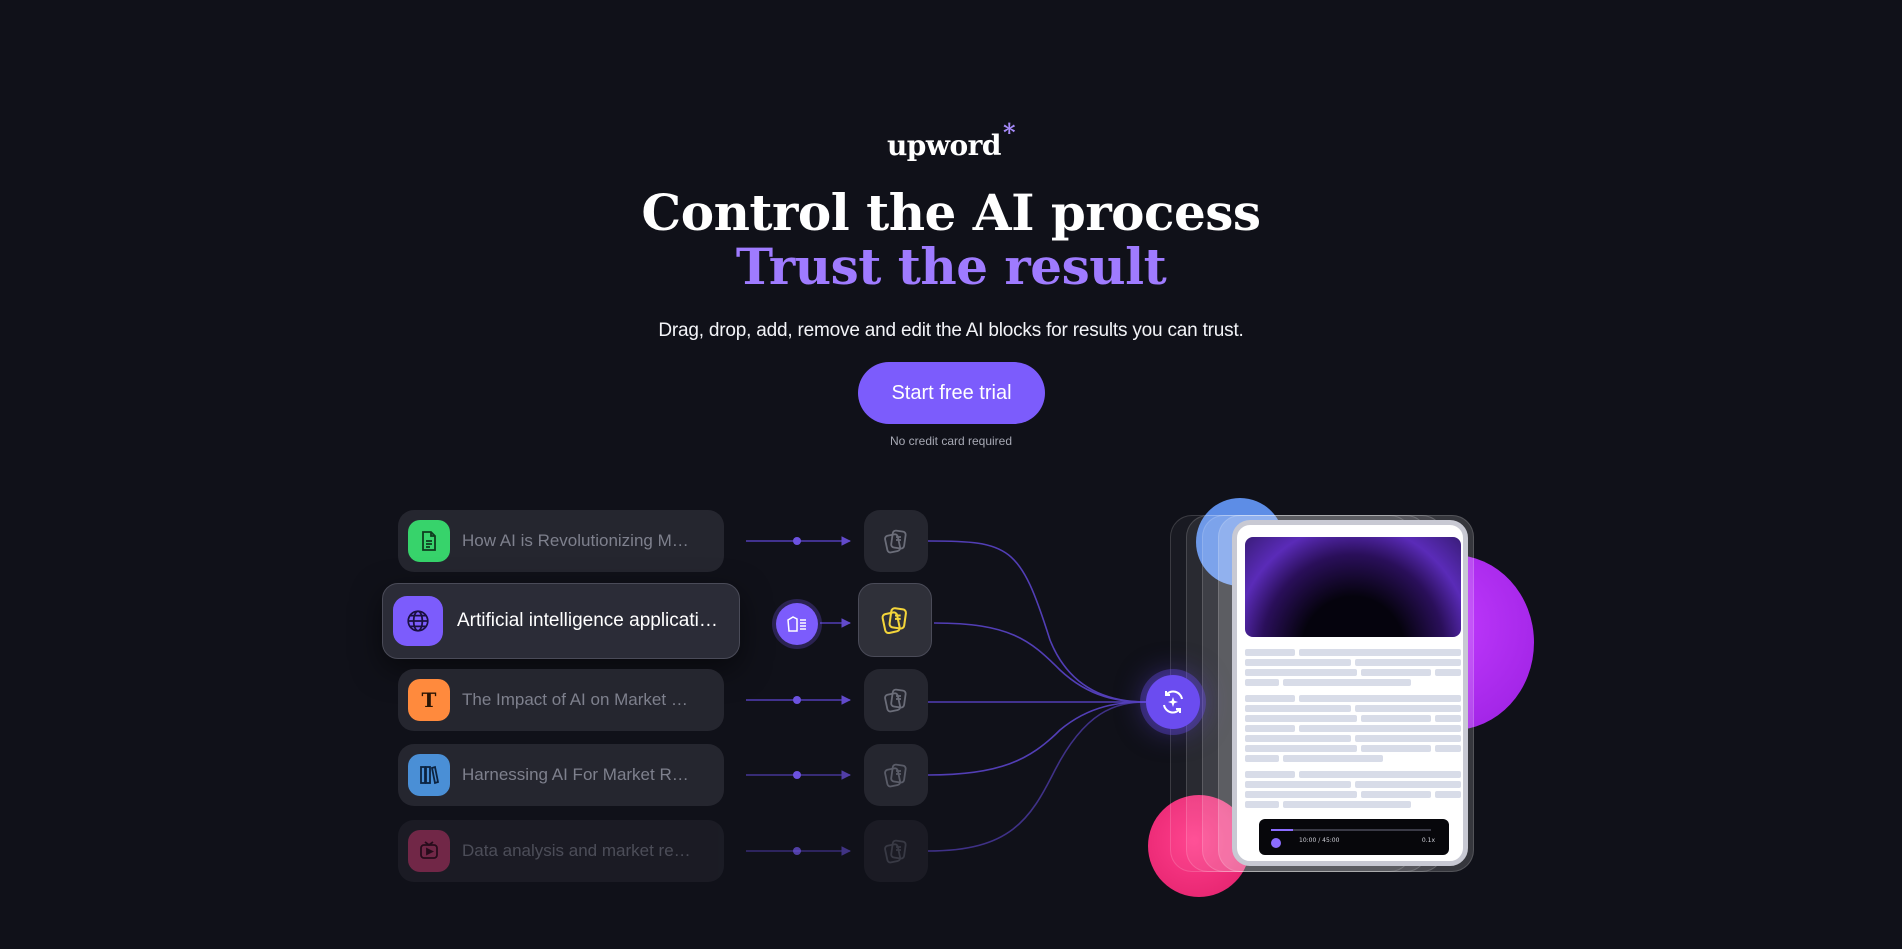 This screenshot has width=1902, height=949. I want to click on start-free-trial-button: Start free trial, so click(951, 393).